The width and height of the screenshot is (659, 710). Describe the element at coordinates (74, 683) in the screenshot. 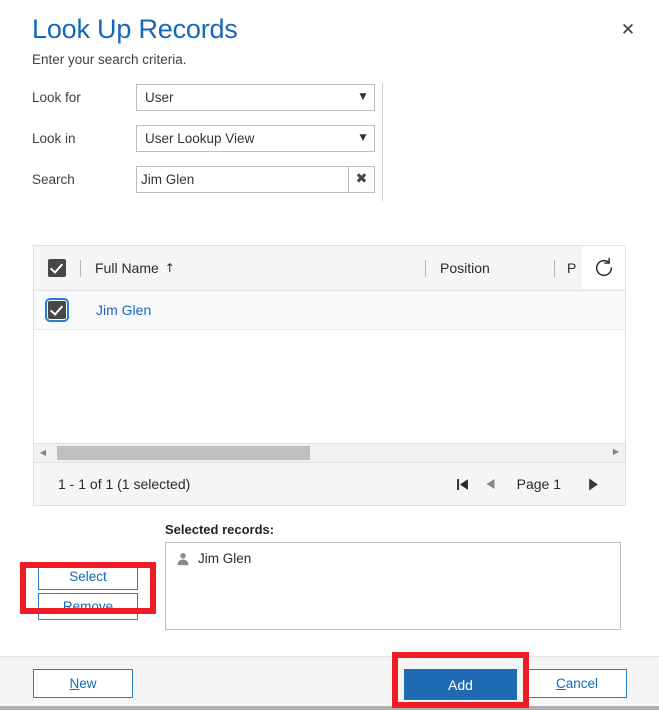

I see `new-button-accel: N` at that location.